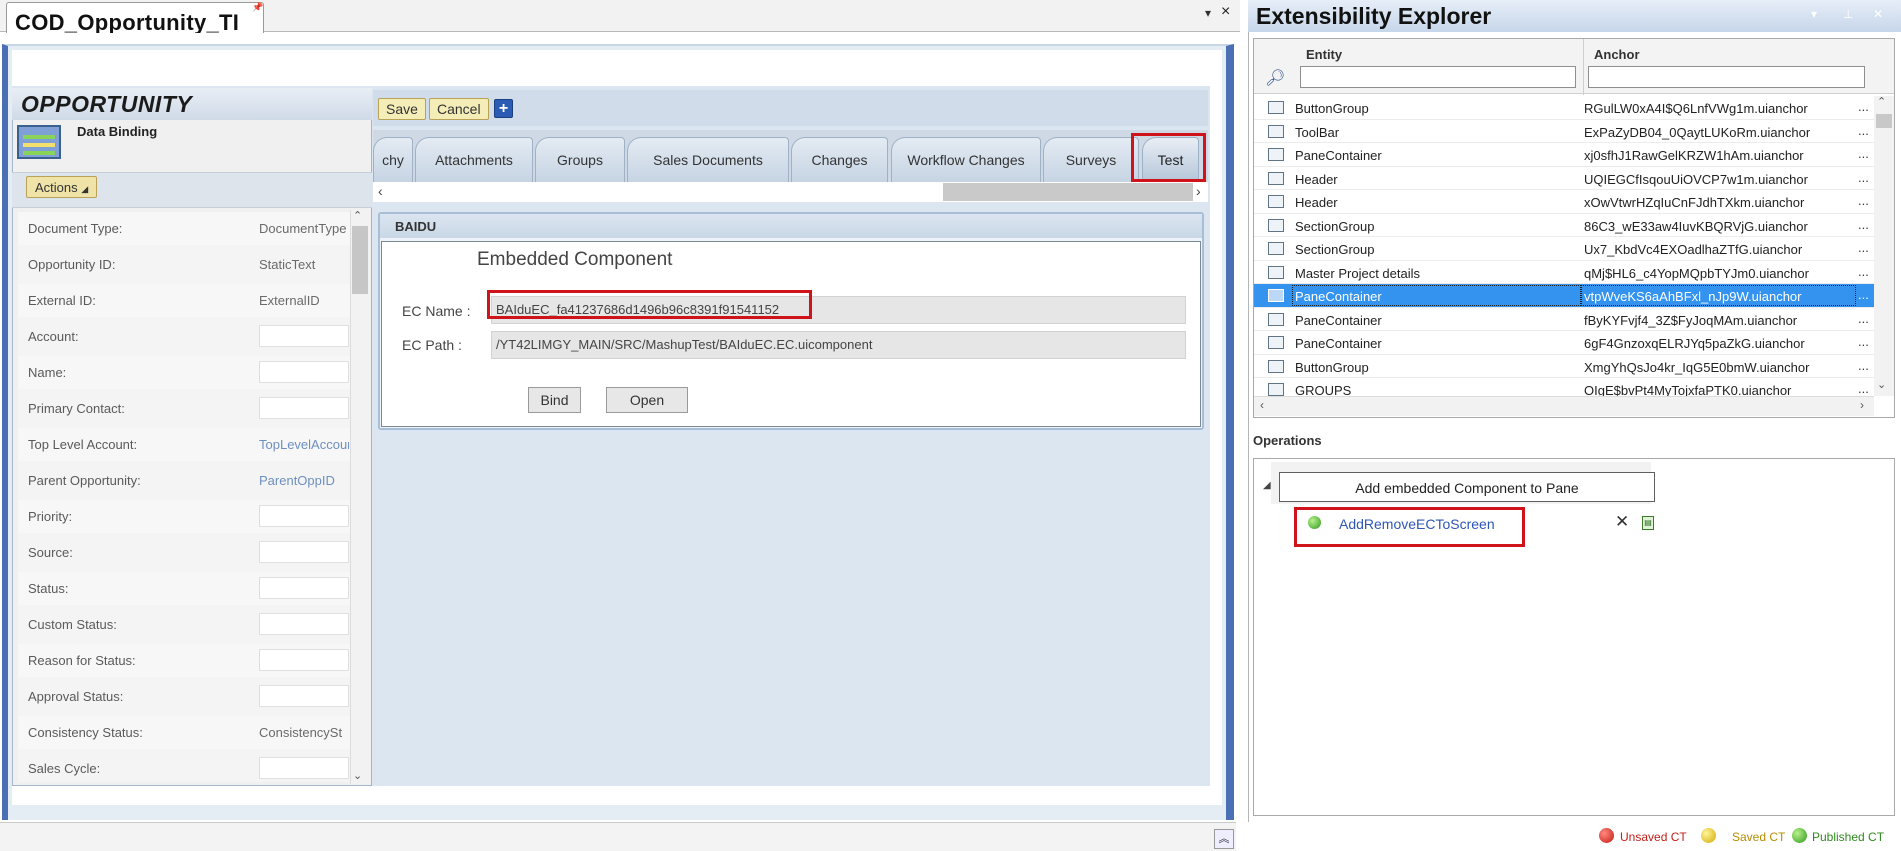  Describe the element at coordinates (1276, 201) in the screenshot. I see `header-icon` at that location.